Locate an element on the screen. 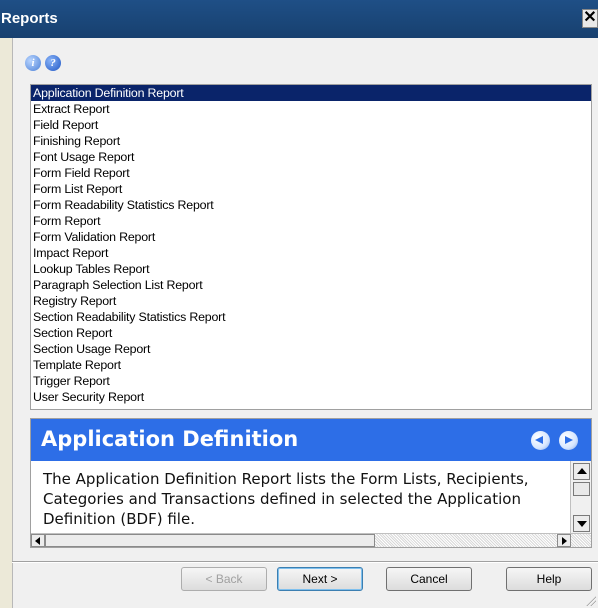 The height and width of the screenshot is (608, 598). scroll-left-button is located at coordinates (38, 540).